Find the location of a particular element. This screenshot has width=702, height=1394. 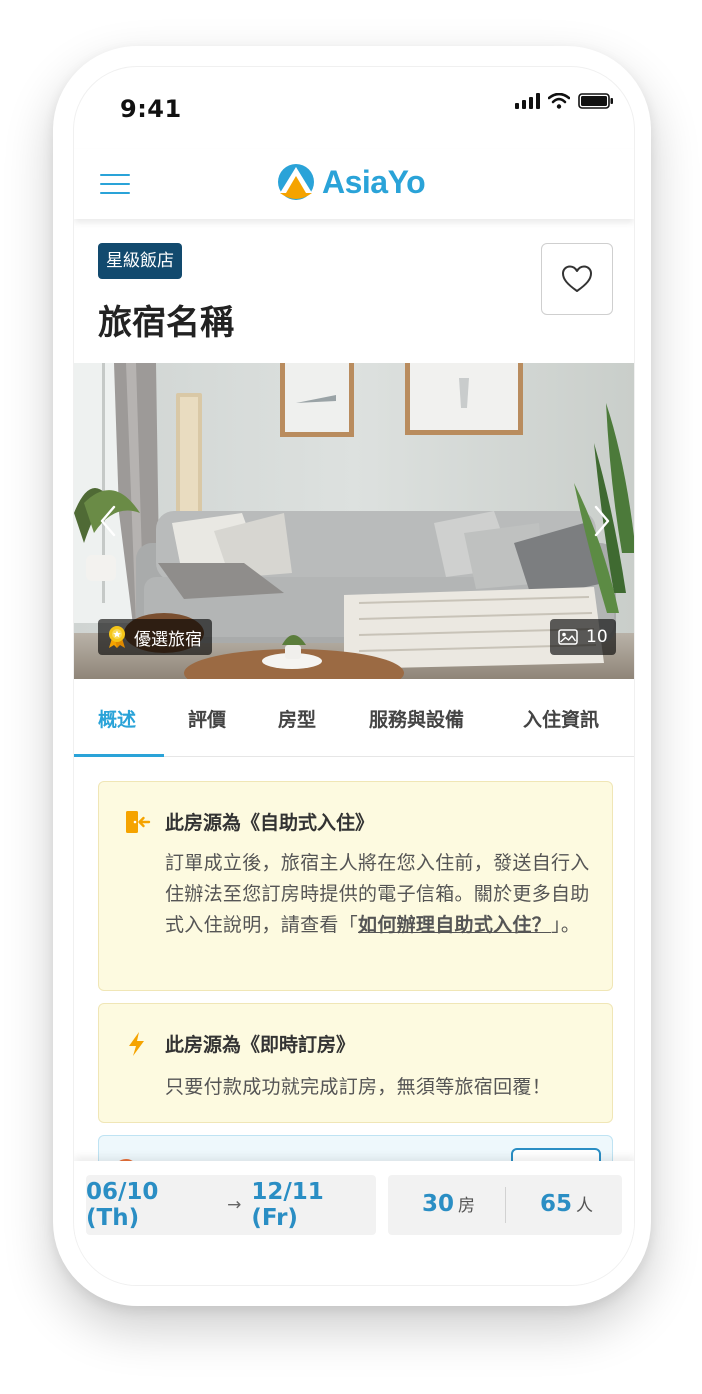

check-out-date: 12/11 (Fr) is located at coordinates (287, 1205).